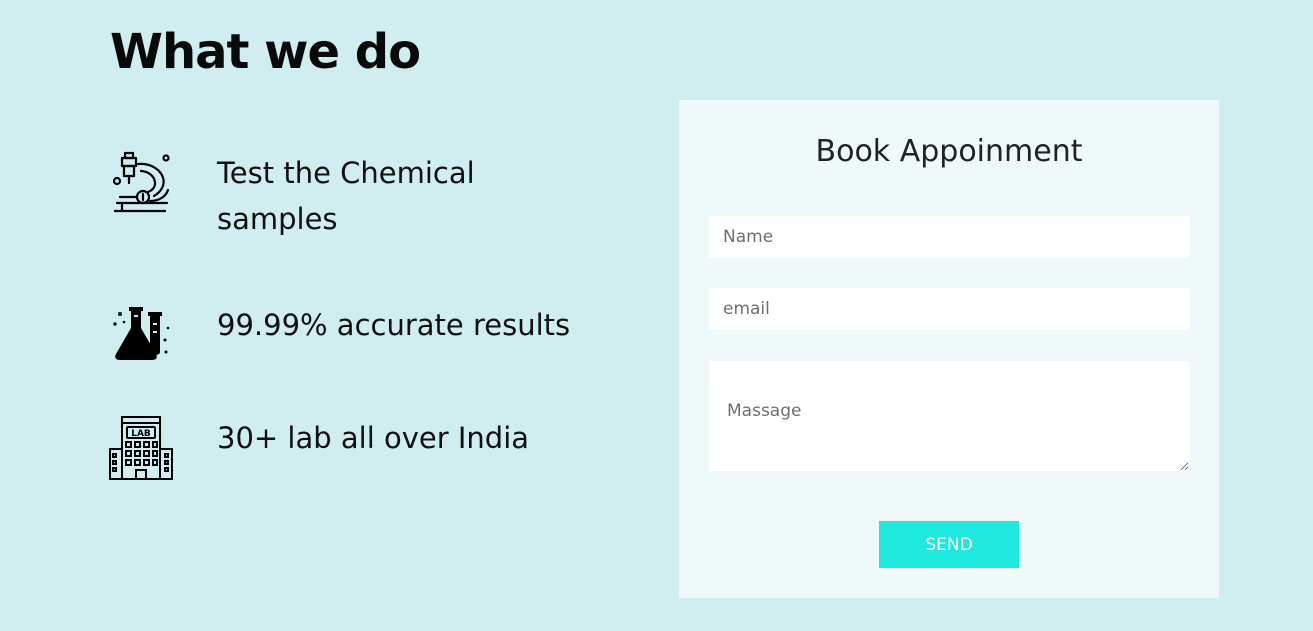 This screenshot has width=1313, height=631. Describe the element at coordinates (949, 237) in the screenshot. I see `name-field` at that location.